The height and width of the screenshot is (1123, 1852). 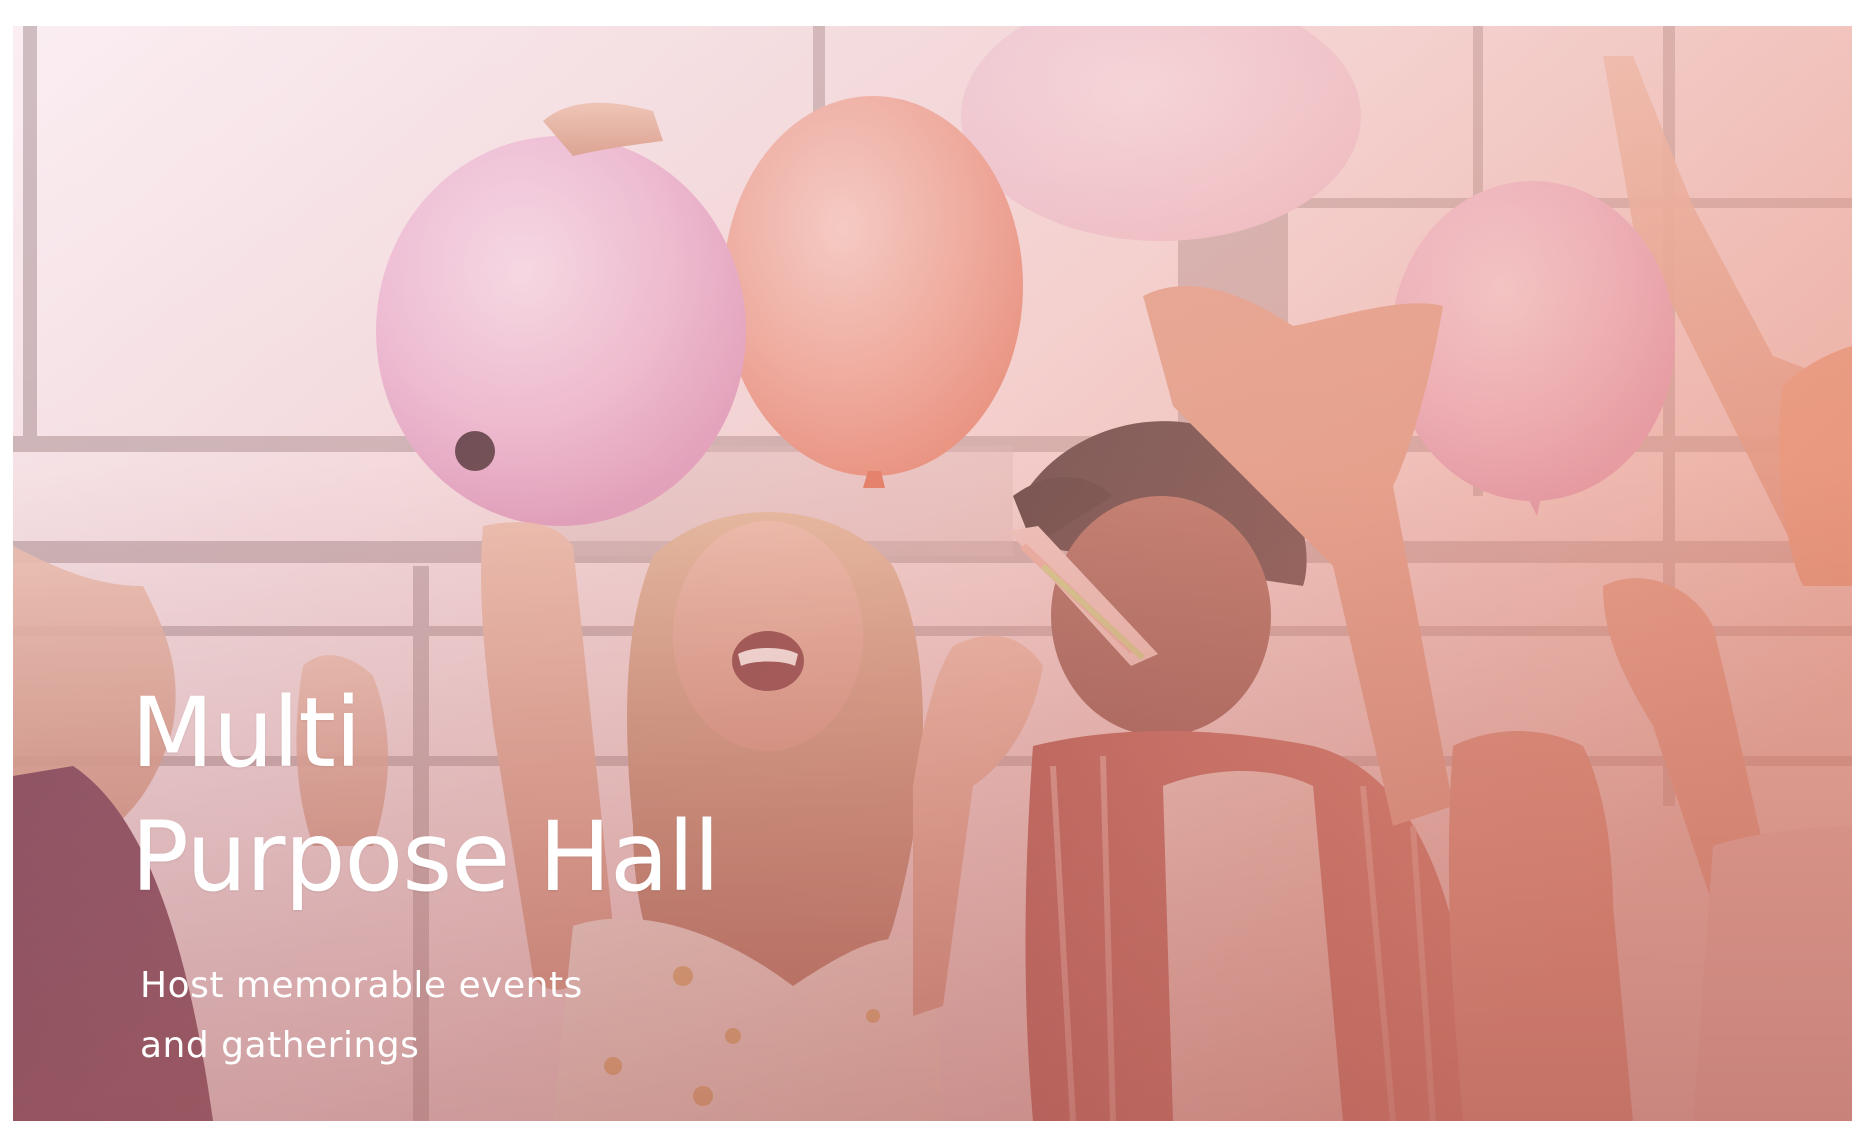 I want to click on subtitle-line-2: and gatherings, so click(x=280, y=1045).